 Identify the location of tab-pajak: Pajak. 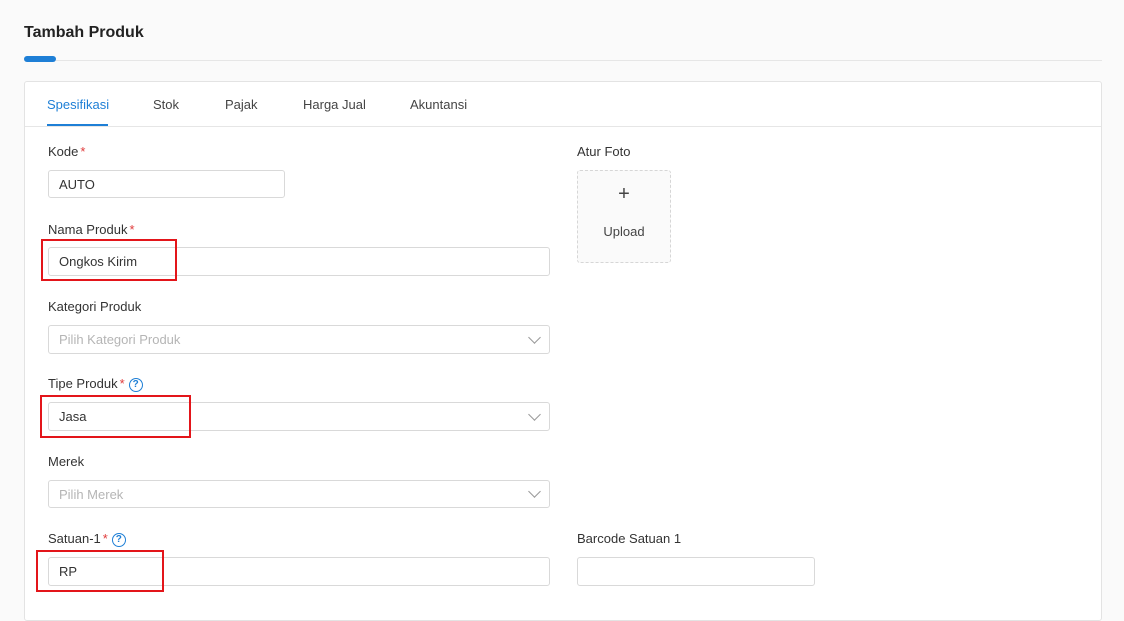
(241, 104).